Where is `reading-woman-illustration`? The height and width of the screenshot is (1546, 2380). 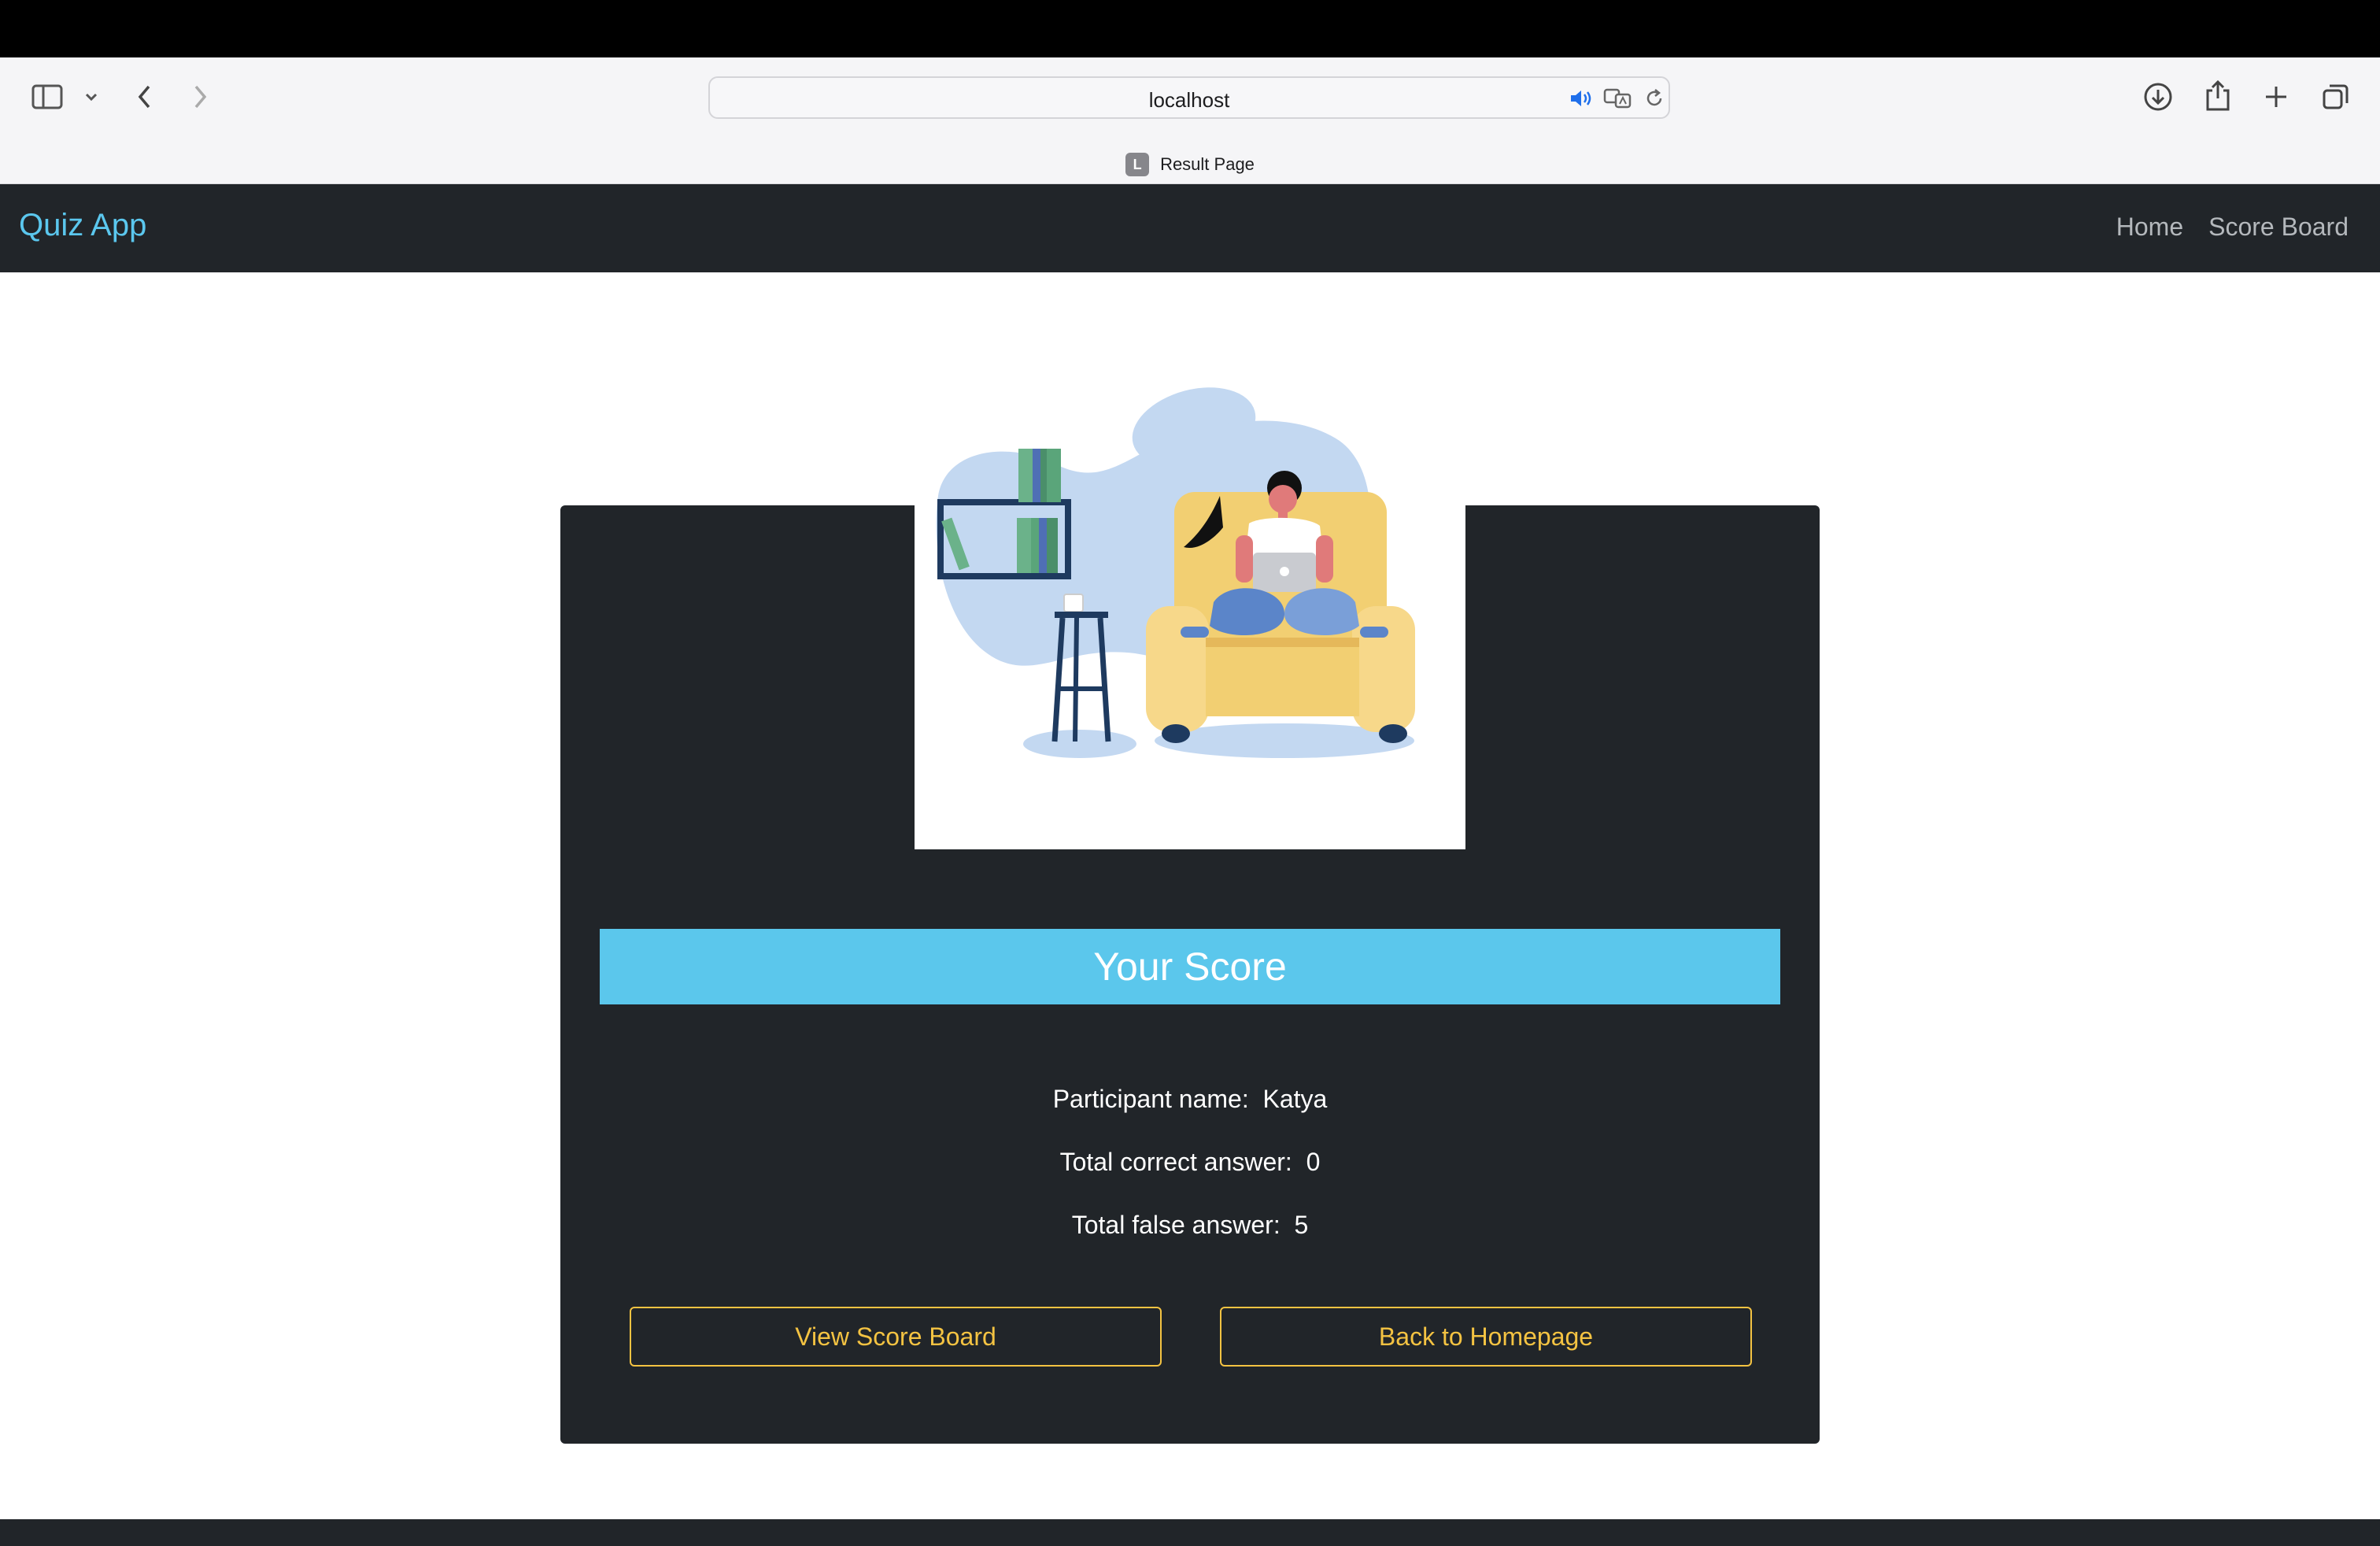 reading-woman-illustration is located at coordinates (1175, 572).